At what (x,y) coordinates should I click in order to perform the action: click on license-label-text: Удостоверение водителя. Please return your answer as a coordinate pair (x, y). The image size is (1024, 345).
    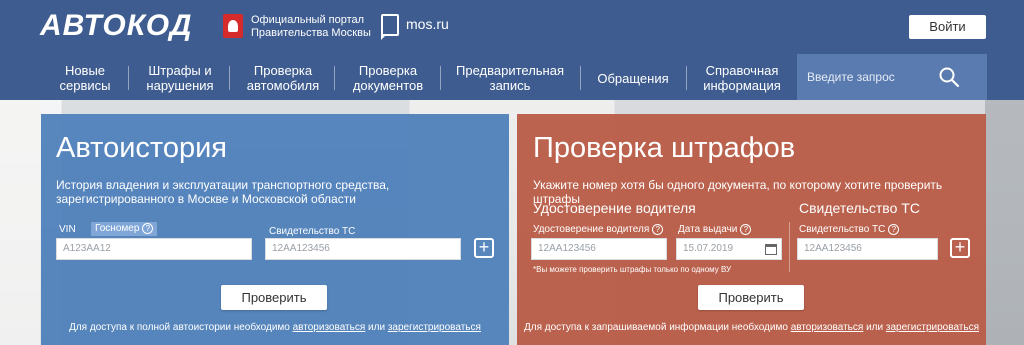
    Looking at the image, I should click on (591, 230).